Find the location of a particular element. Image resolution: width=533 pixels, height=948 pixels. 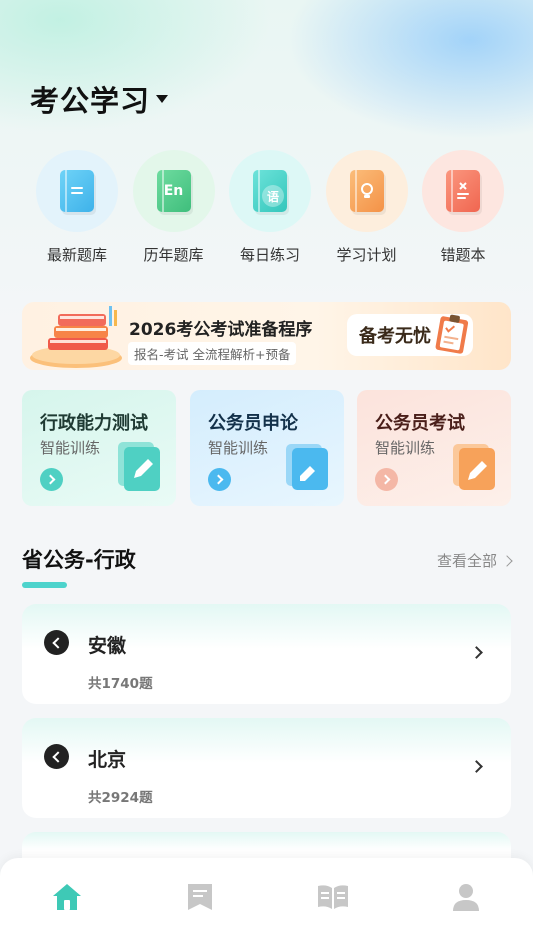

list-item: 北京 共2924题 is located at coordinates (266, 768).